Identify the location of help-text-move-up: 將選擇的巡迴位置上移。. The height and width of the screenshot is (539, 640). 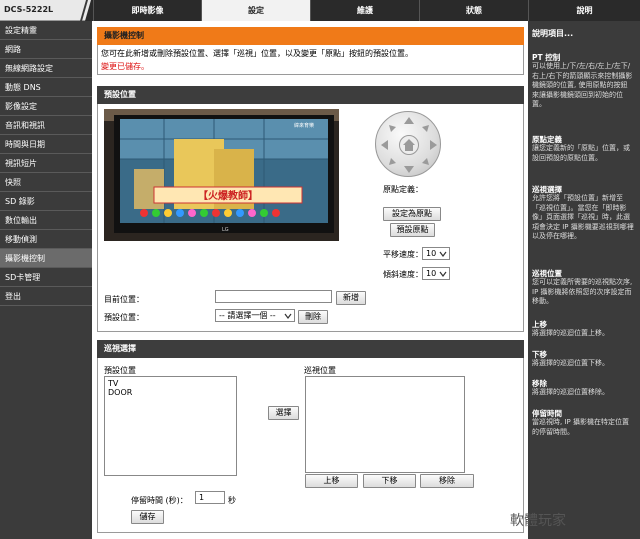
(570, 333).